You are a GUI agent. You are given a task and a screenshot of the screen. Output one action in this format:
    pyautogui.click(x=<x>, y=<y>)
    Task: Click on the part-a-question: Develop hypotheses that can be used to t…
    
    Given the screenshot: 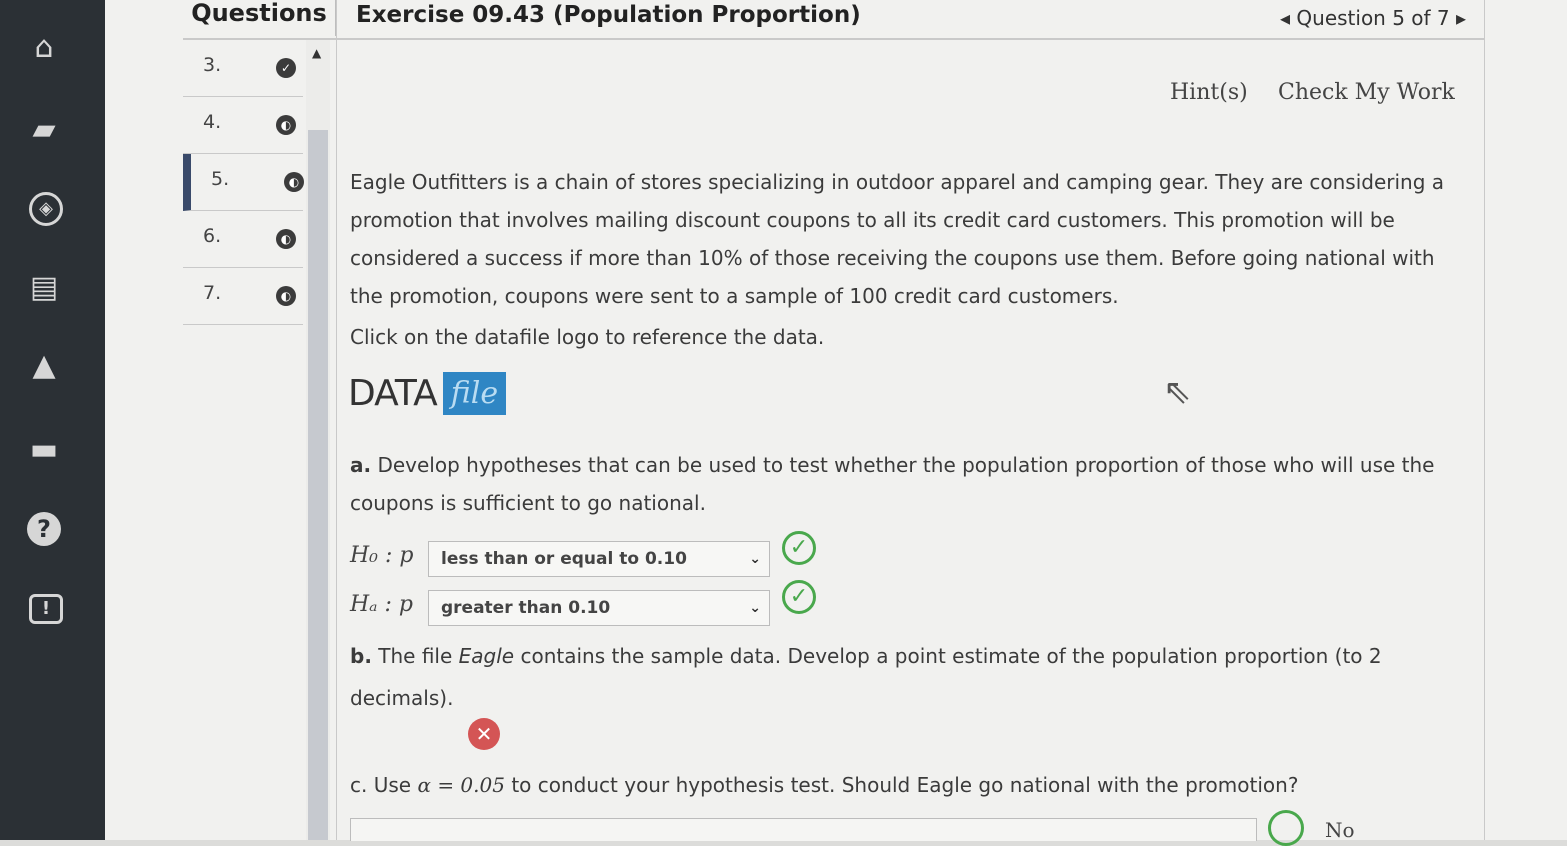 What is the action you would take?
    pyautogui.click(x=892, y=484)
    